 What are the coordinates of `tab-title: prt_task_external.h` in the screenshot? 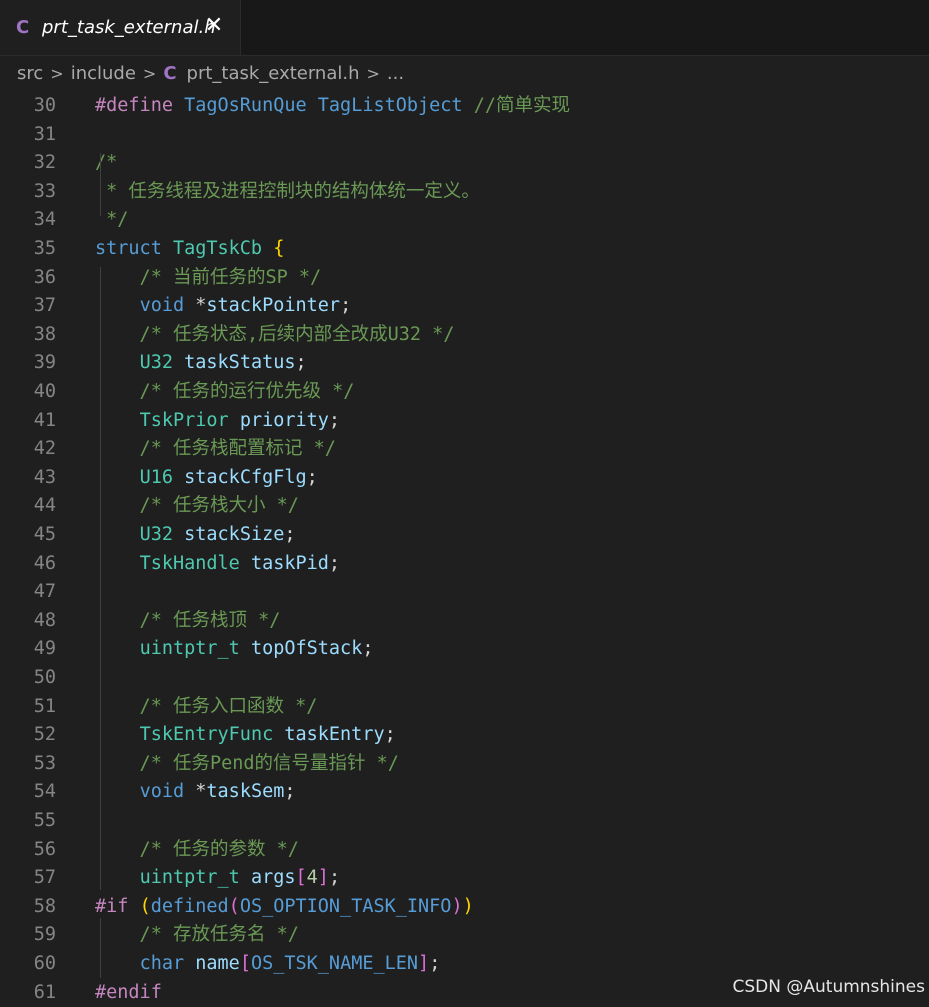 It's located at (129, 27).